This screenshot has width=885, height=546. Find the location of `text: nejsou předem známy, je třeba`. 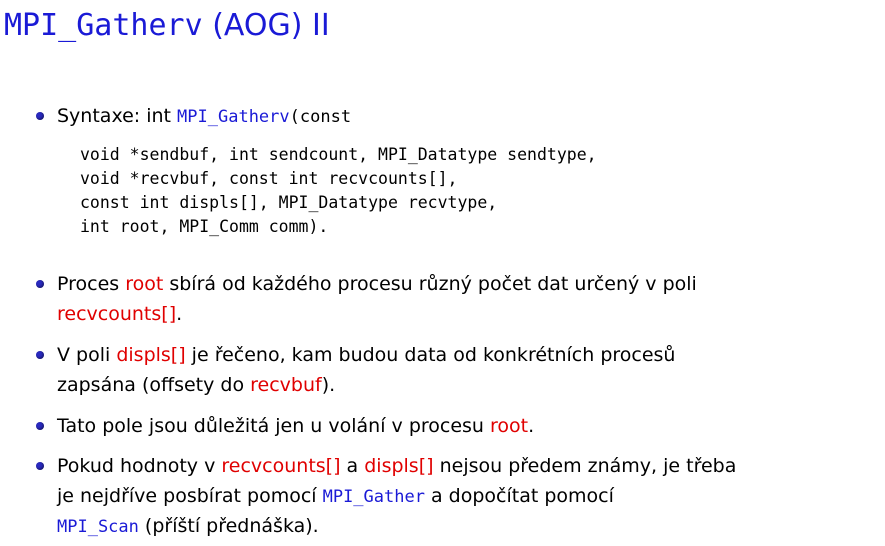

text: nejsou předem známy, je třeba is located at coordinates (585, 466).